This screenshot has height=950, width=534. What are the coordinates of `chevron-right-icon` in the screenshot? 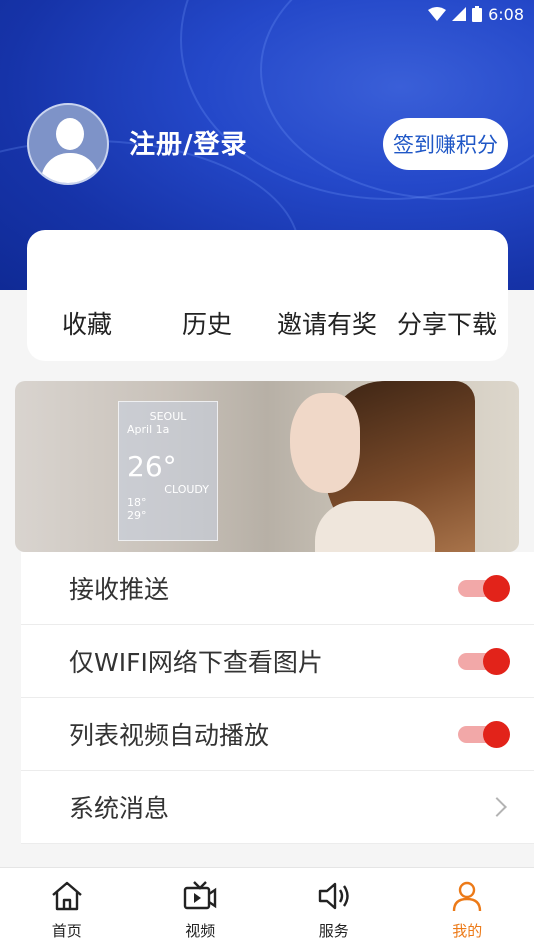 It's located at (497, 807).